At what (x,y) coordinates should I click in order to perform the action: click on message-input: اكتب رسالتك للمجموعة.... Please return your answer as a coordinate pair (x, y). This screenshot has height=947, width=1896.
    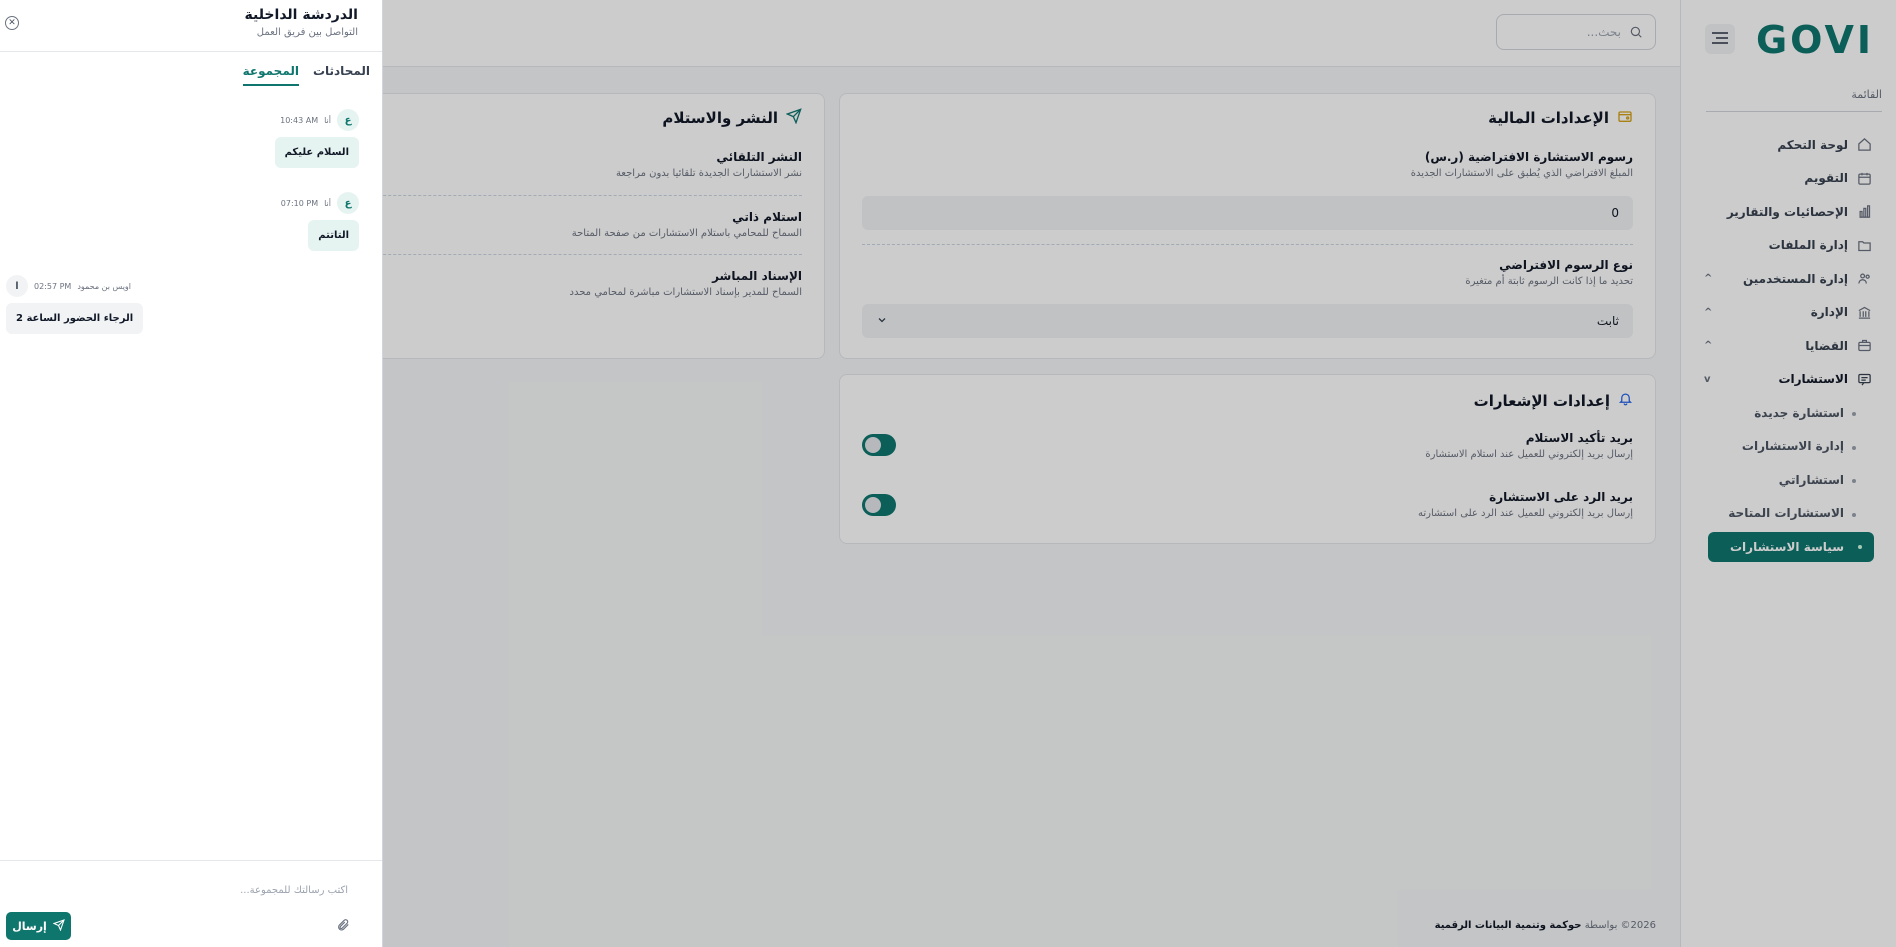
    Looking at the image, I should click on (294, 890).